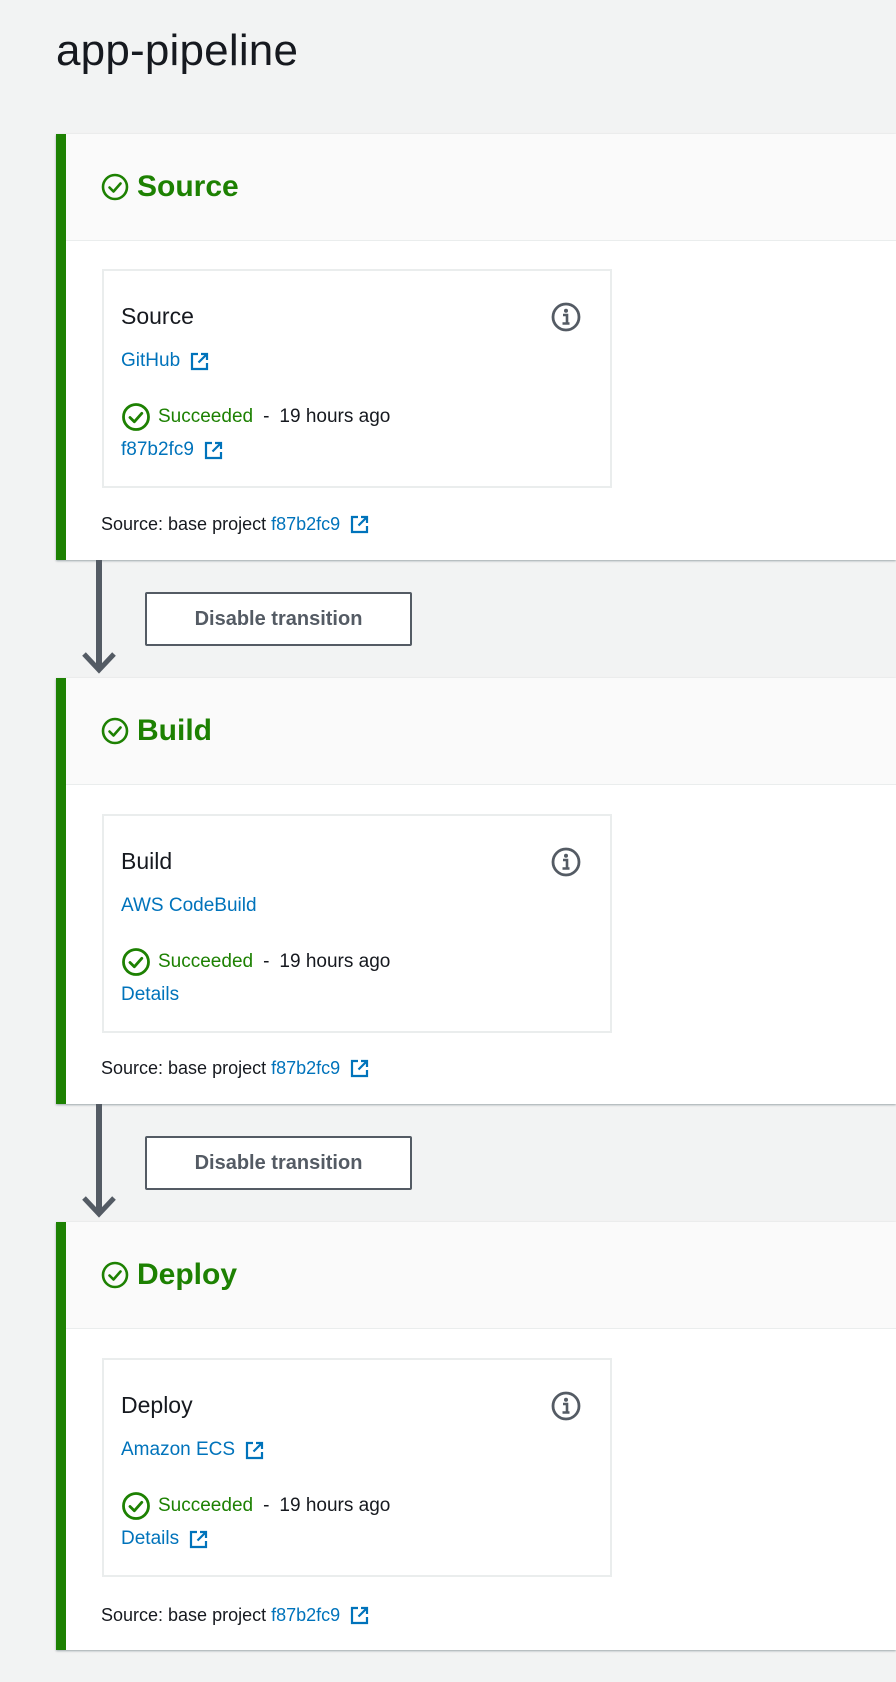 The image size is (896, 1682). Describe the element at coordinates (187, 1274) in the screenshot. I see `stage-name: Deploy` at that location.